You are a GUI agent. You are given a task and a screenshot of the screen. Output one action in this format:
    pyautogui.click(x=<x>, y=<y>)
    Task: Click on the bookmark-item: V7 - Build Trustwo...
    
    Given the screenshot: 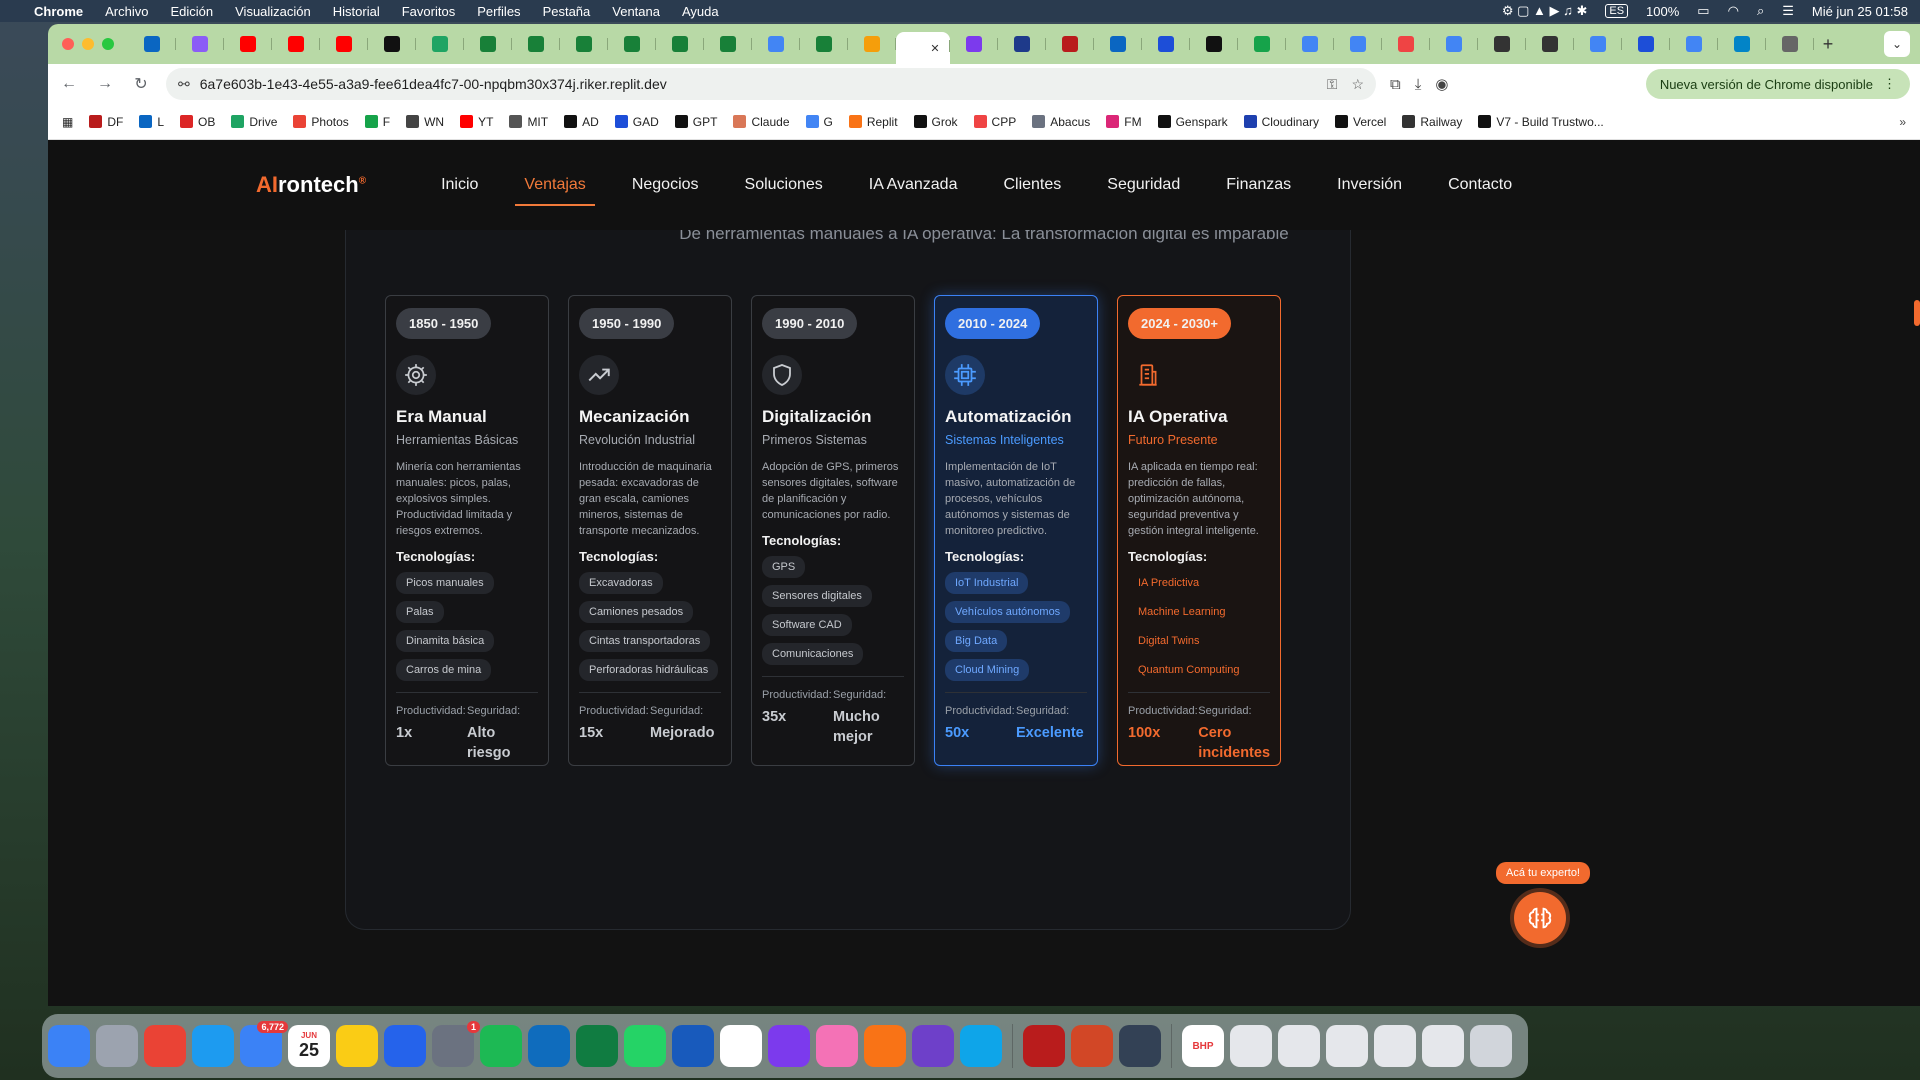 What is the action you would take?
    pyautogui.click(x=1541, y=122)
    